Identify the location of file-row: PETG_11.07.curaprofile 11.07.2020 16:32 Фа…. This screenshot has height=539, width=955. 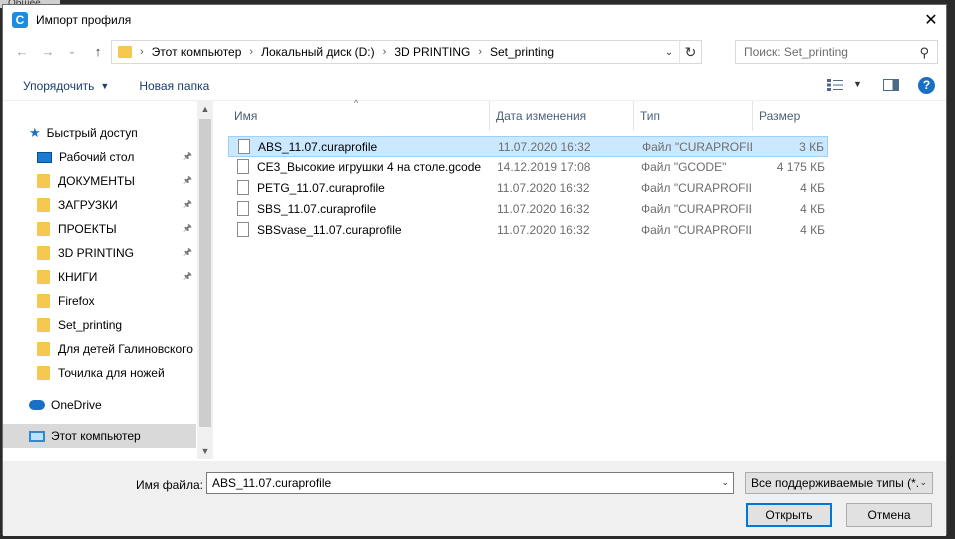
(528, 188).